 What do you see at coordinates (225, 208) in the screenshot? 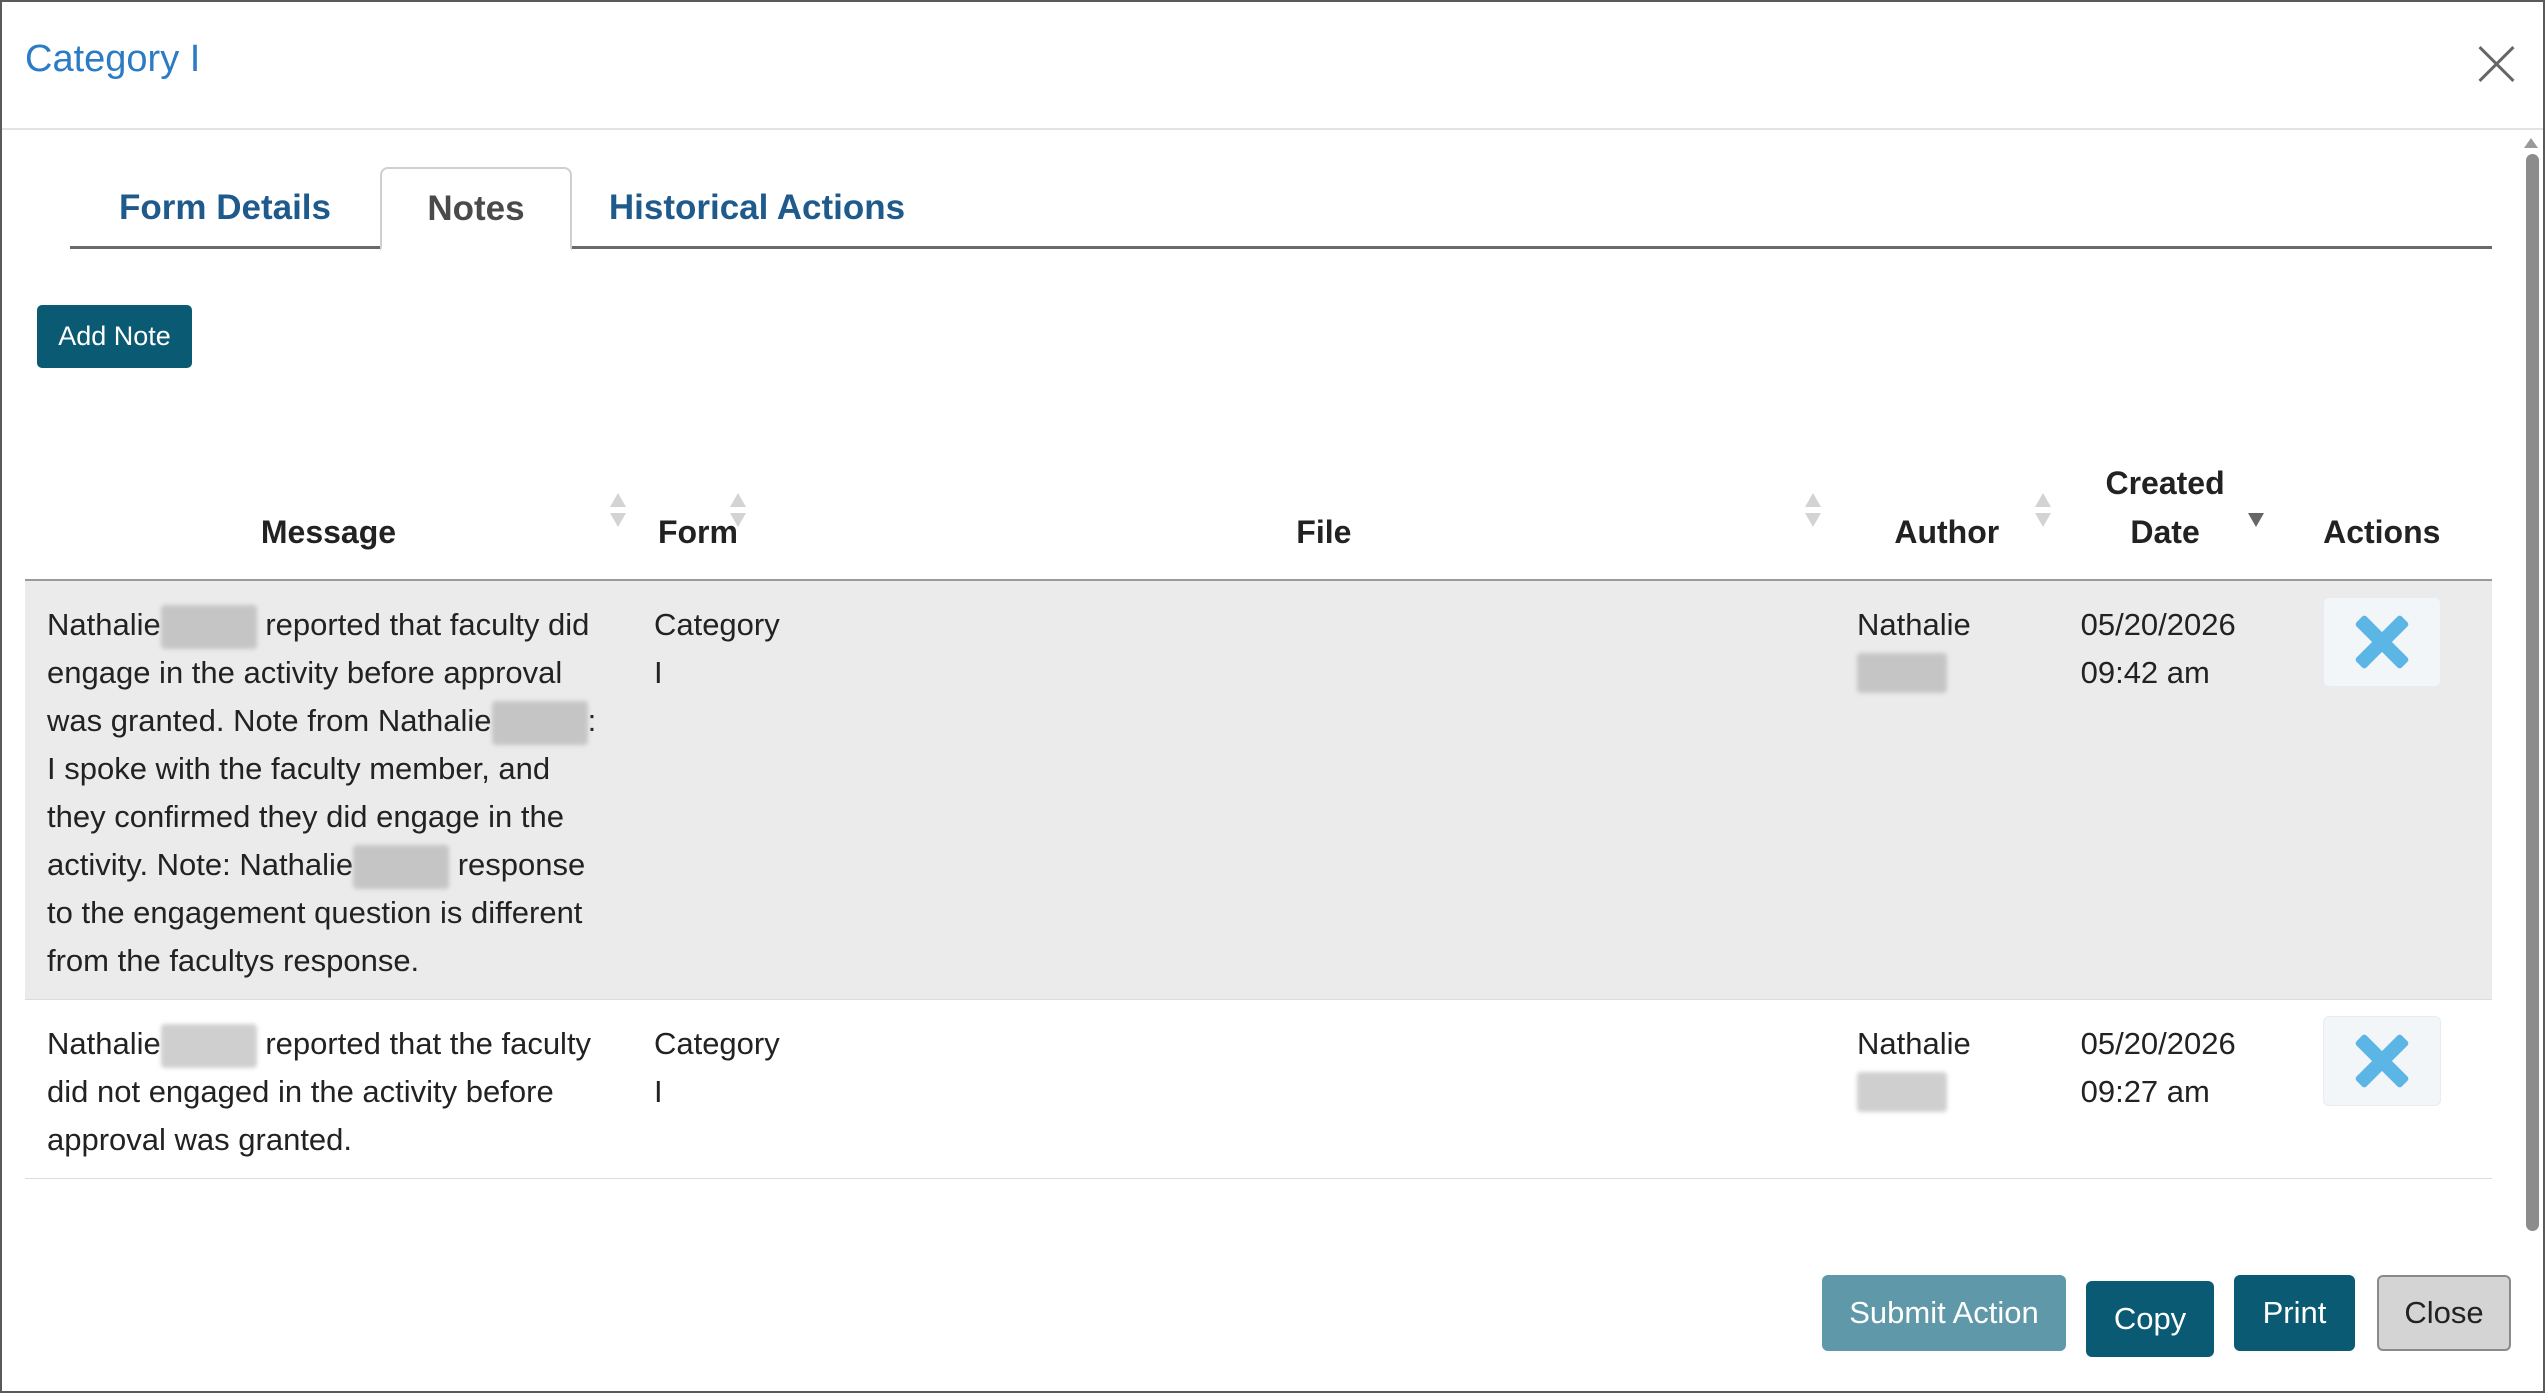
I see `tab-form-details: Form Details` at bounding box center [225, 208].